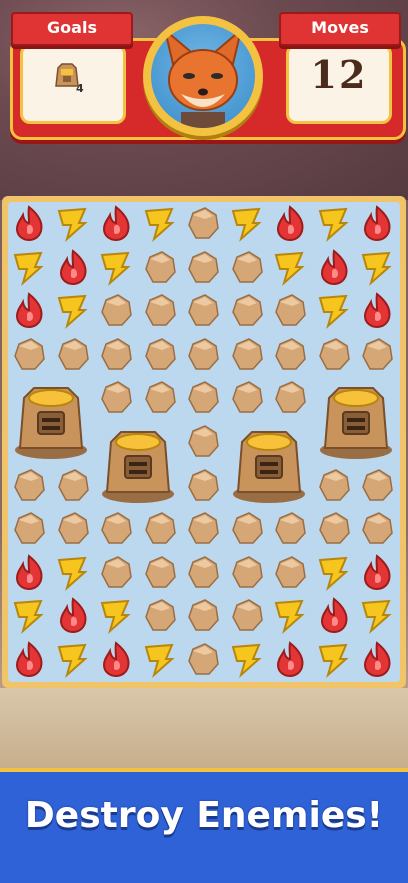 The image size is (408, 883). I want to click on fox-avatar-icon, so click(203, 77).